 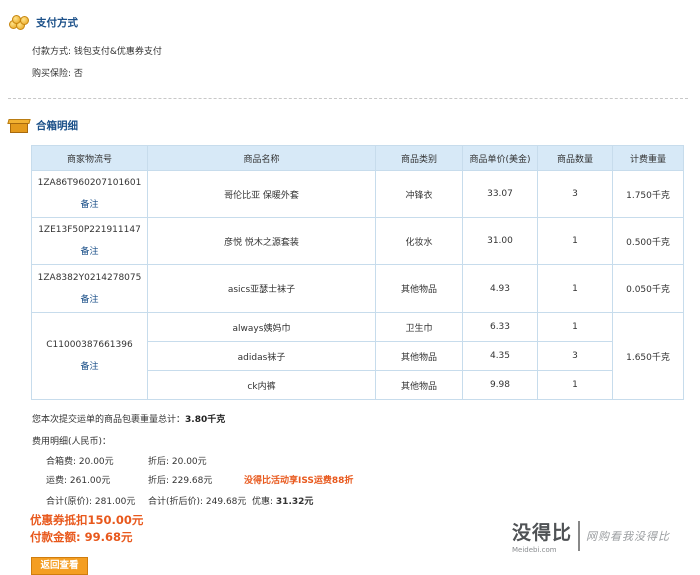 I want to click on total-discounted: 合计(折后价): 249.68元, so click(x=197, y=502).